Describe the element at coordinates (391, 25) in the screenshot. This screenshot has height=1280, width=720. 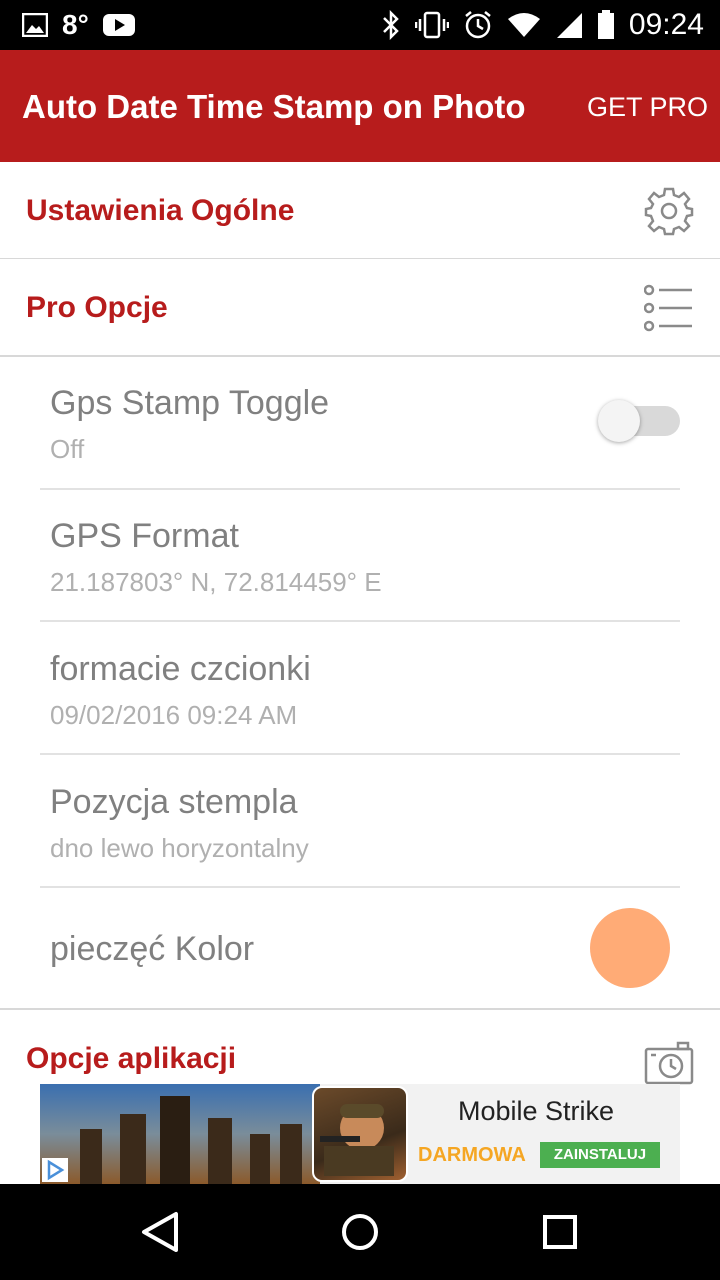
I see `bluetooth-icon` at that location.